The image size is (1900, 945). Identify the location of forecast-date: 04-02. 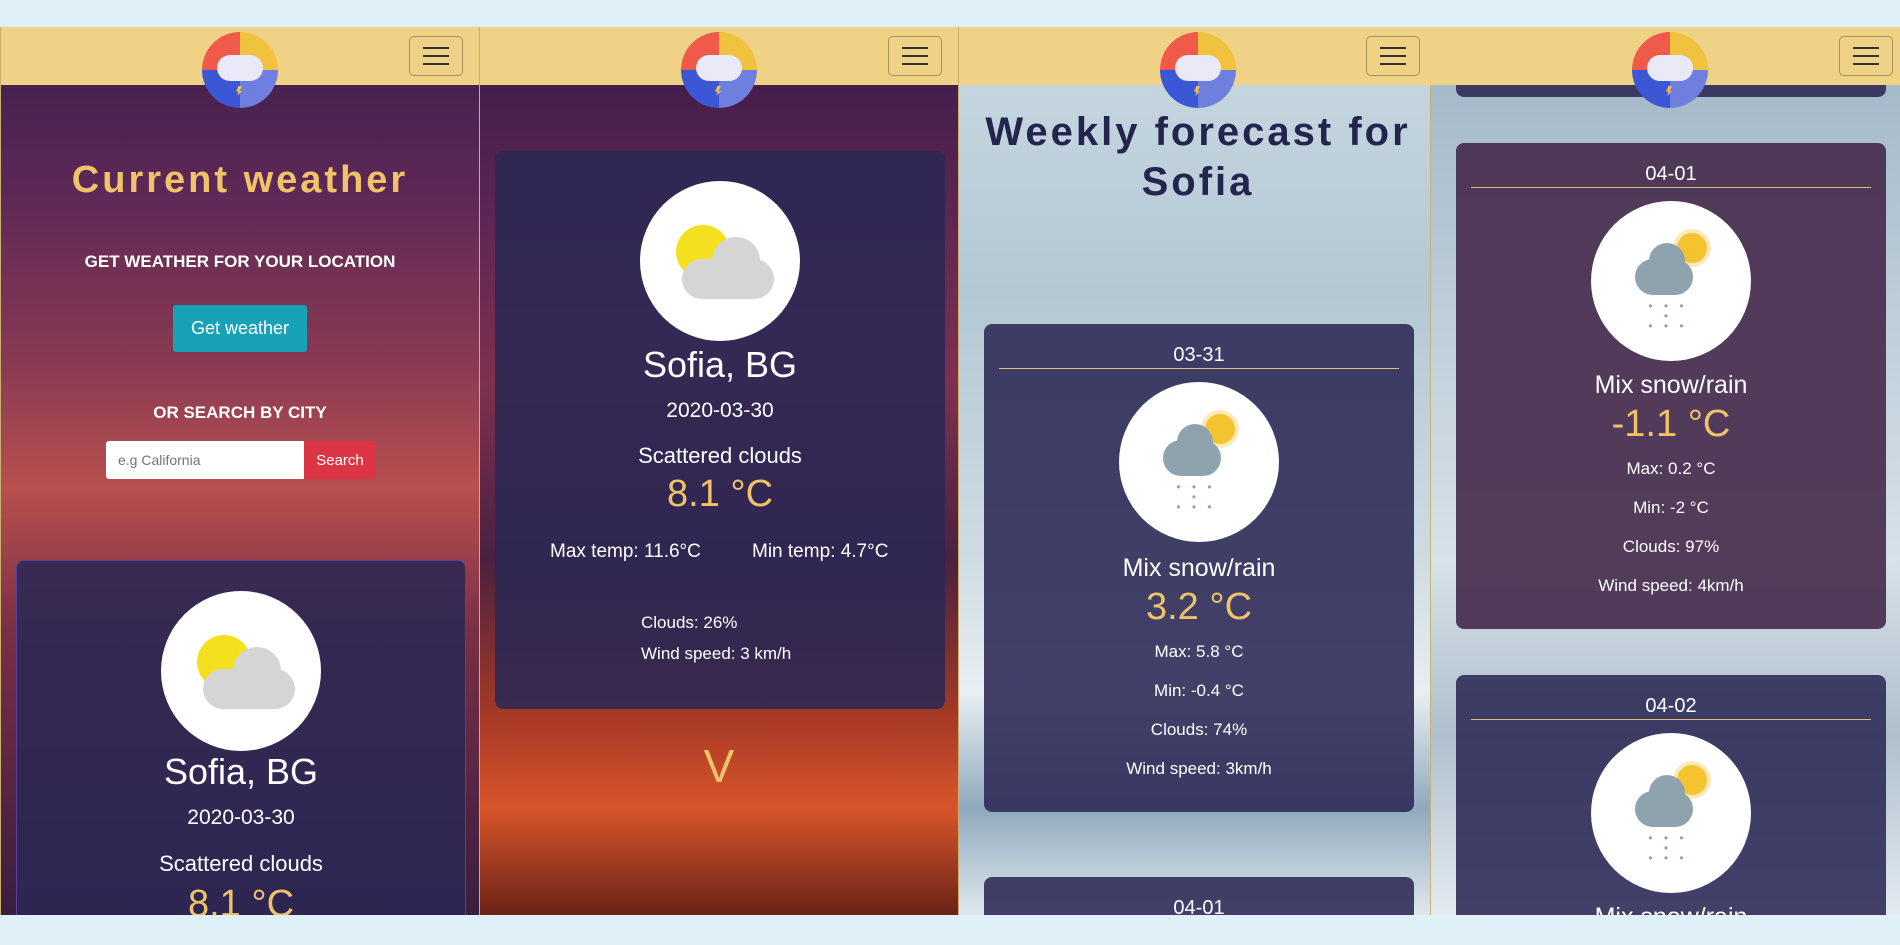
(1671, 706).